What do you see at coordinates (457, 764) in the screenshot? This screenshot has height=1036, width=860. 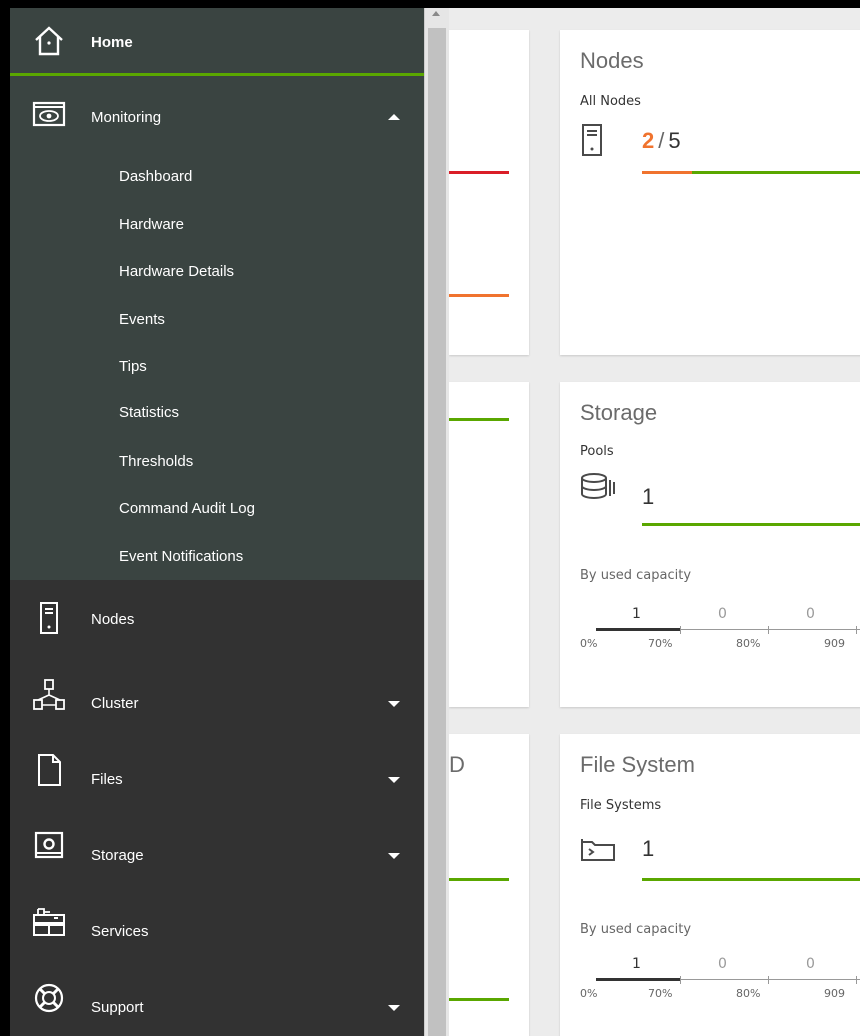 I see `partial-card-title: D` at bounding box center [457, 764].